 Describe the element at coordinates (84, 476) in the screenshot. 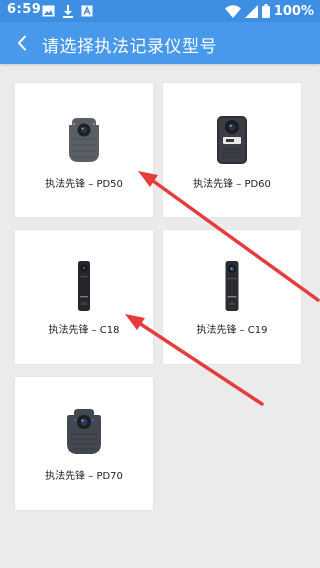

I see `device-label: 执法先锋 – PD70` at that location.